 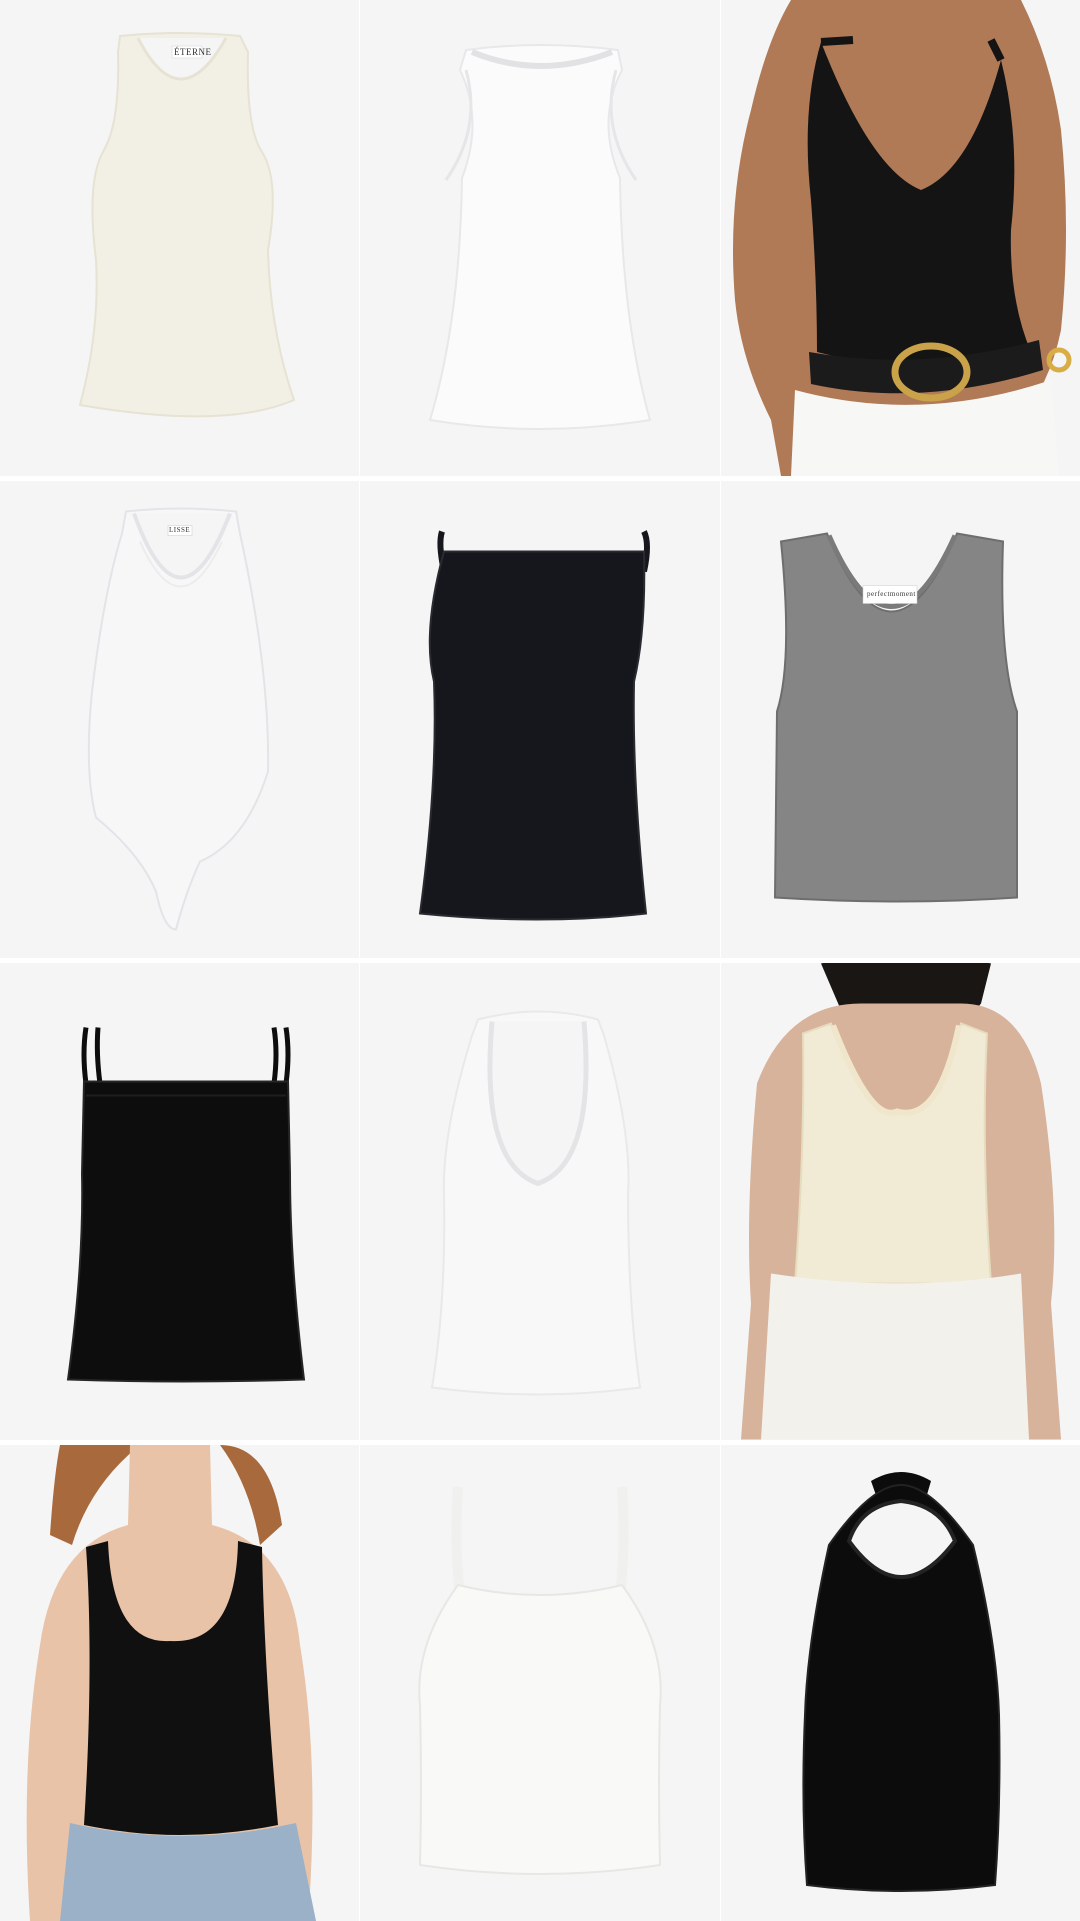 I want to click on brand-label: perfectmoment, so click(x=891, y=594).